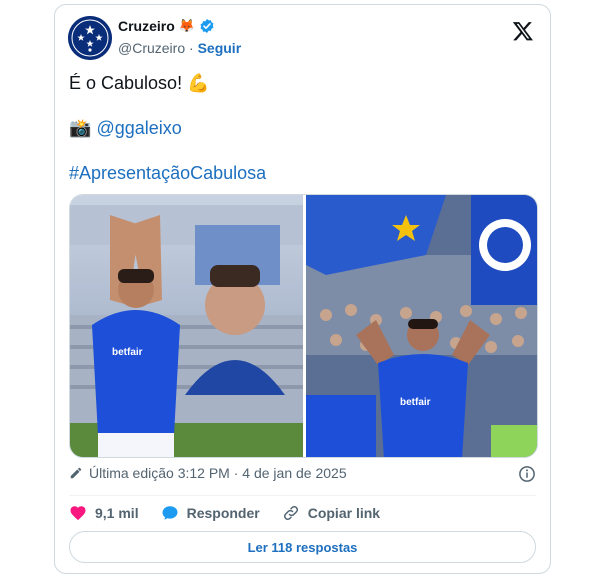 The height and width of the screenshot is (583, 600). Describe the element at coordinates (167, 173) in the screenshot. I see `hashtag-link: #ApresentaçãoCabulosa` at that location.